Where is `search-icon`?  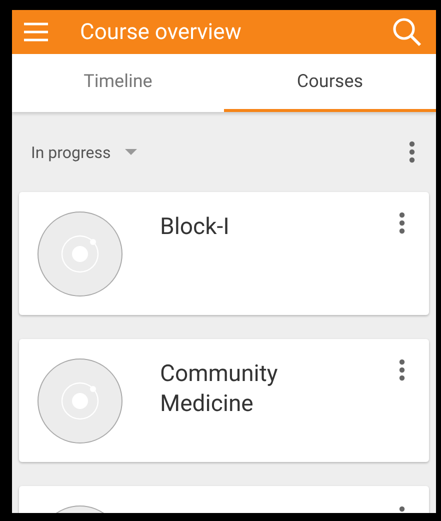 search-icon is located at coordinates (407, 32).